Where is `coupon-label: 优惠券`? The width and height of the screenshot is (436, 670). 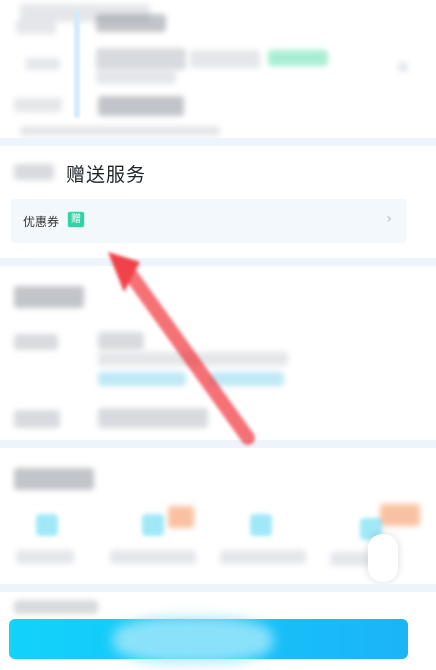
coupon-label: 优惠券 is located at coordinates (41, 222).